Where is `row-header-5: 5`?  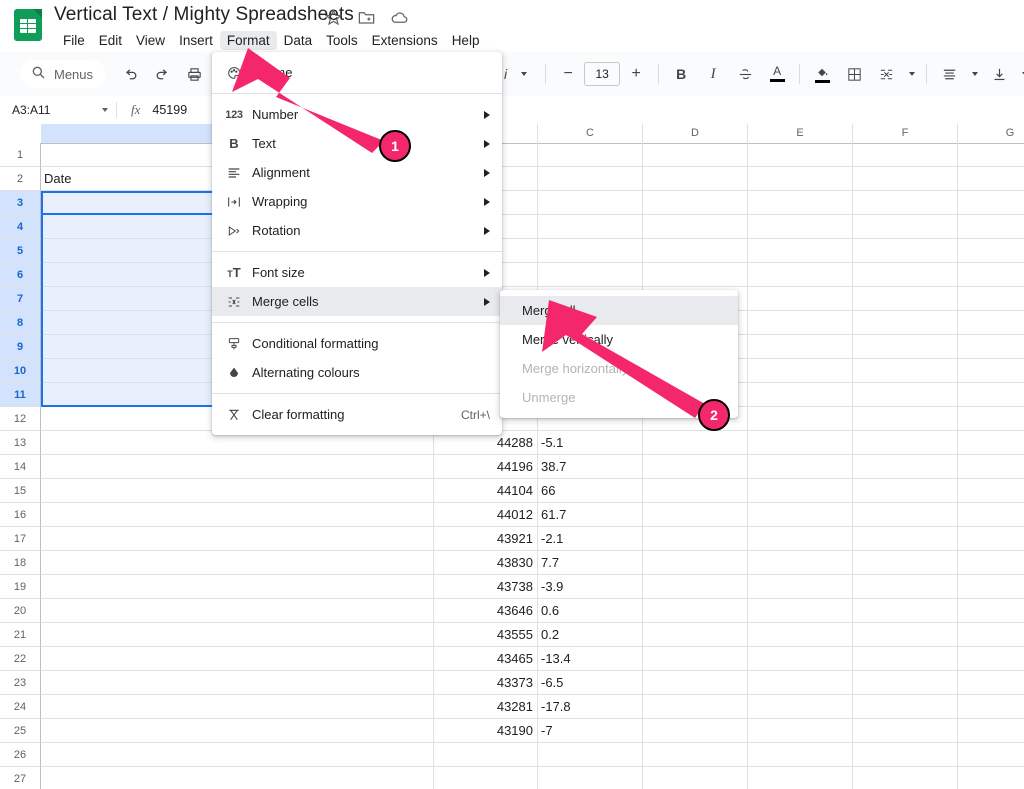 row-header-5: 5 is located at coordinates (20, 251).